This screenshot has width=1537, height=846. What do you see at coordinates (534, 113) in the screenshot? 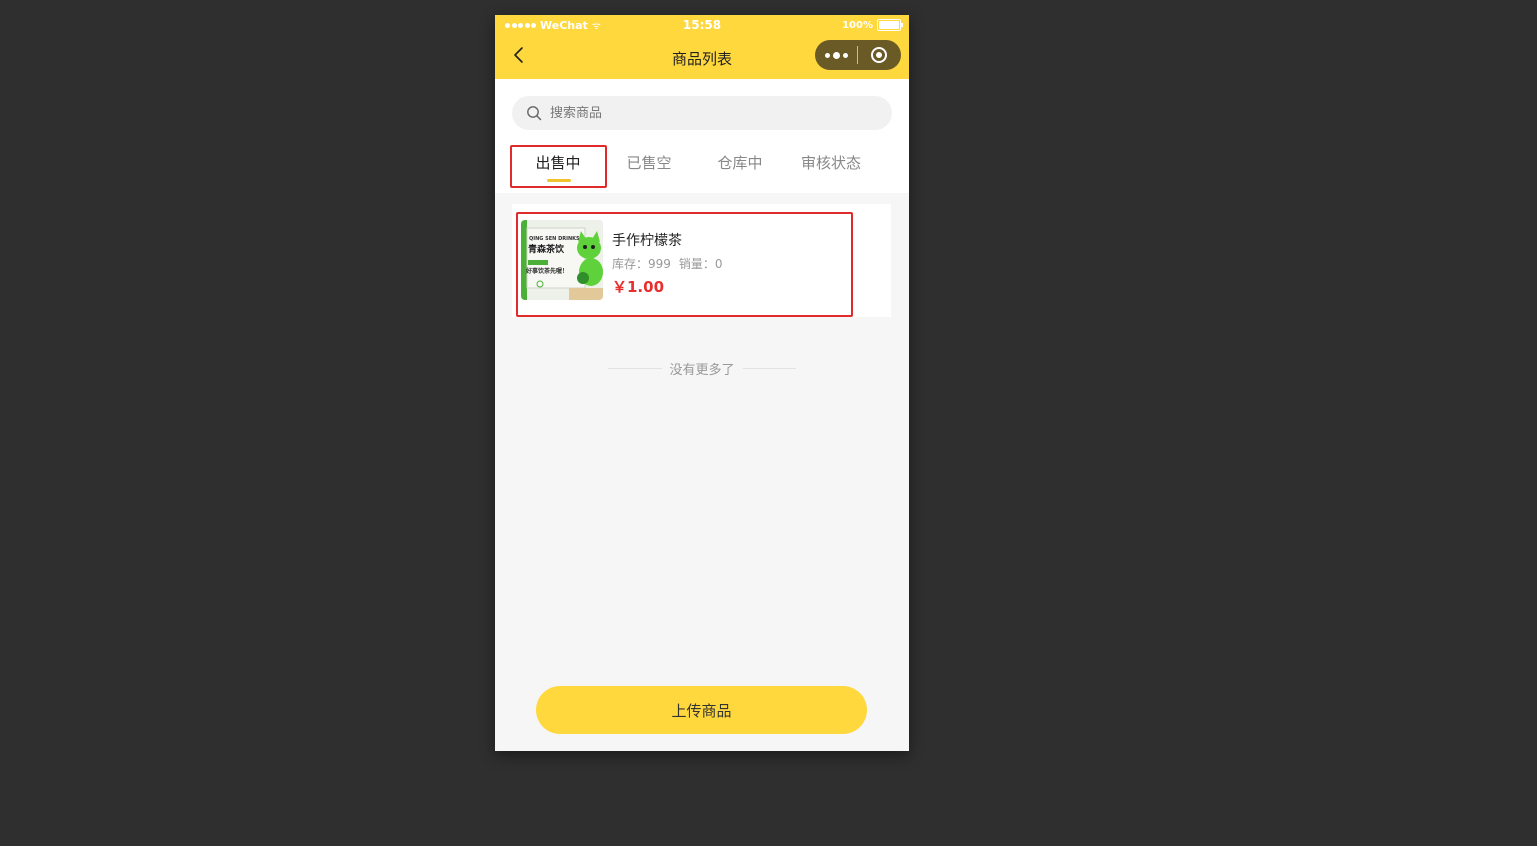
I see `search-icon` at bounding box center [534, 113].